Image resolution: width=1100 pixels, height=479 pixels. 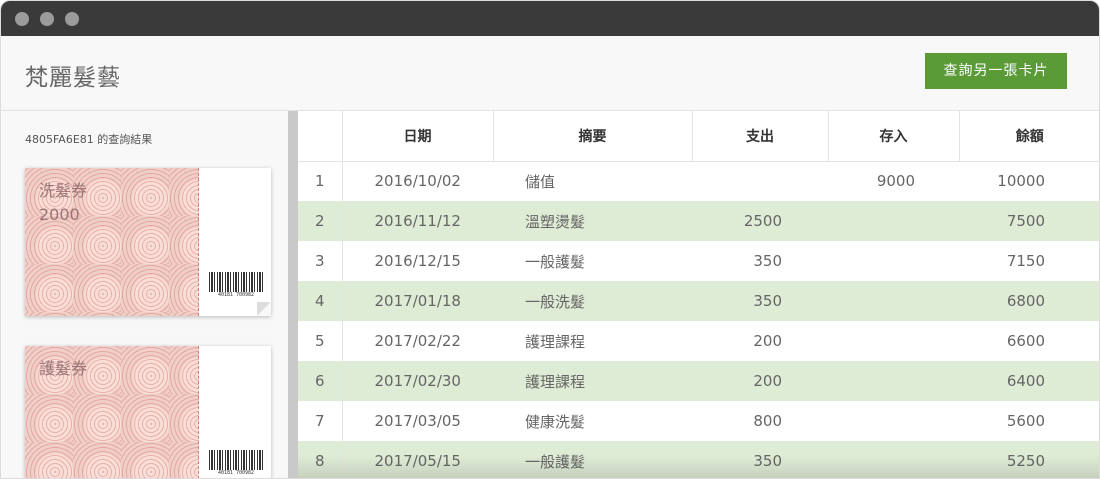 What do you see at coordinates (417, 301) in the screenshot?
I see `cell-date: 2017/01/18` at bounding box center [417, 301].